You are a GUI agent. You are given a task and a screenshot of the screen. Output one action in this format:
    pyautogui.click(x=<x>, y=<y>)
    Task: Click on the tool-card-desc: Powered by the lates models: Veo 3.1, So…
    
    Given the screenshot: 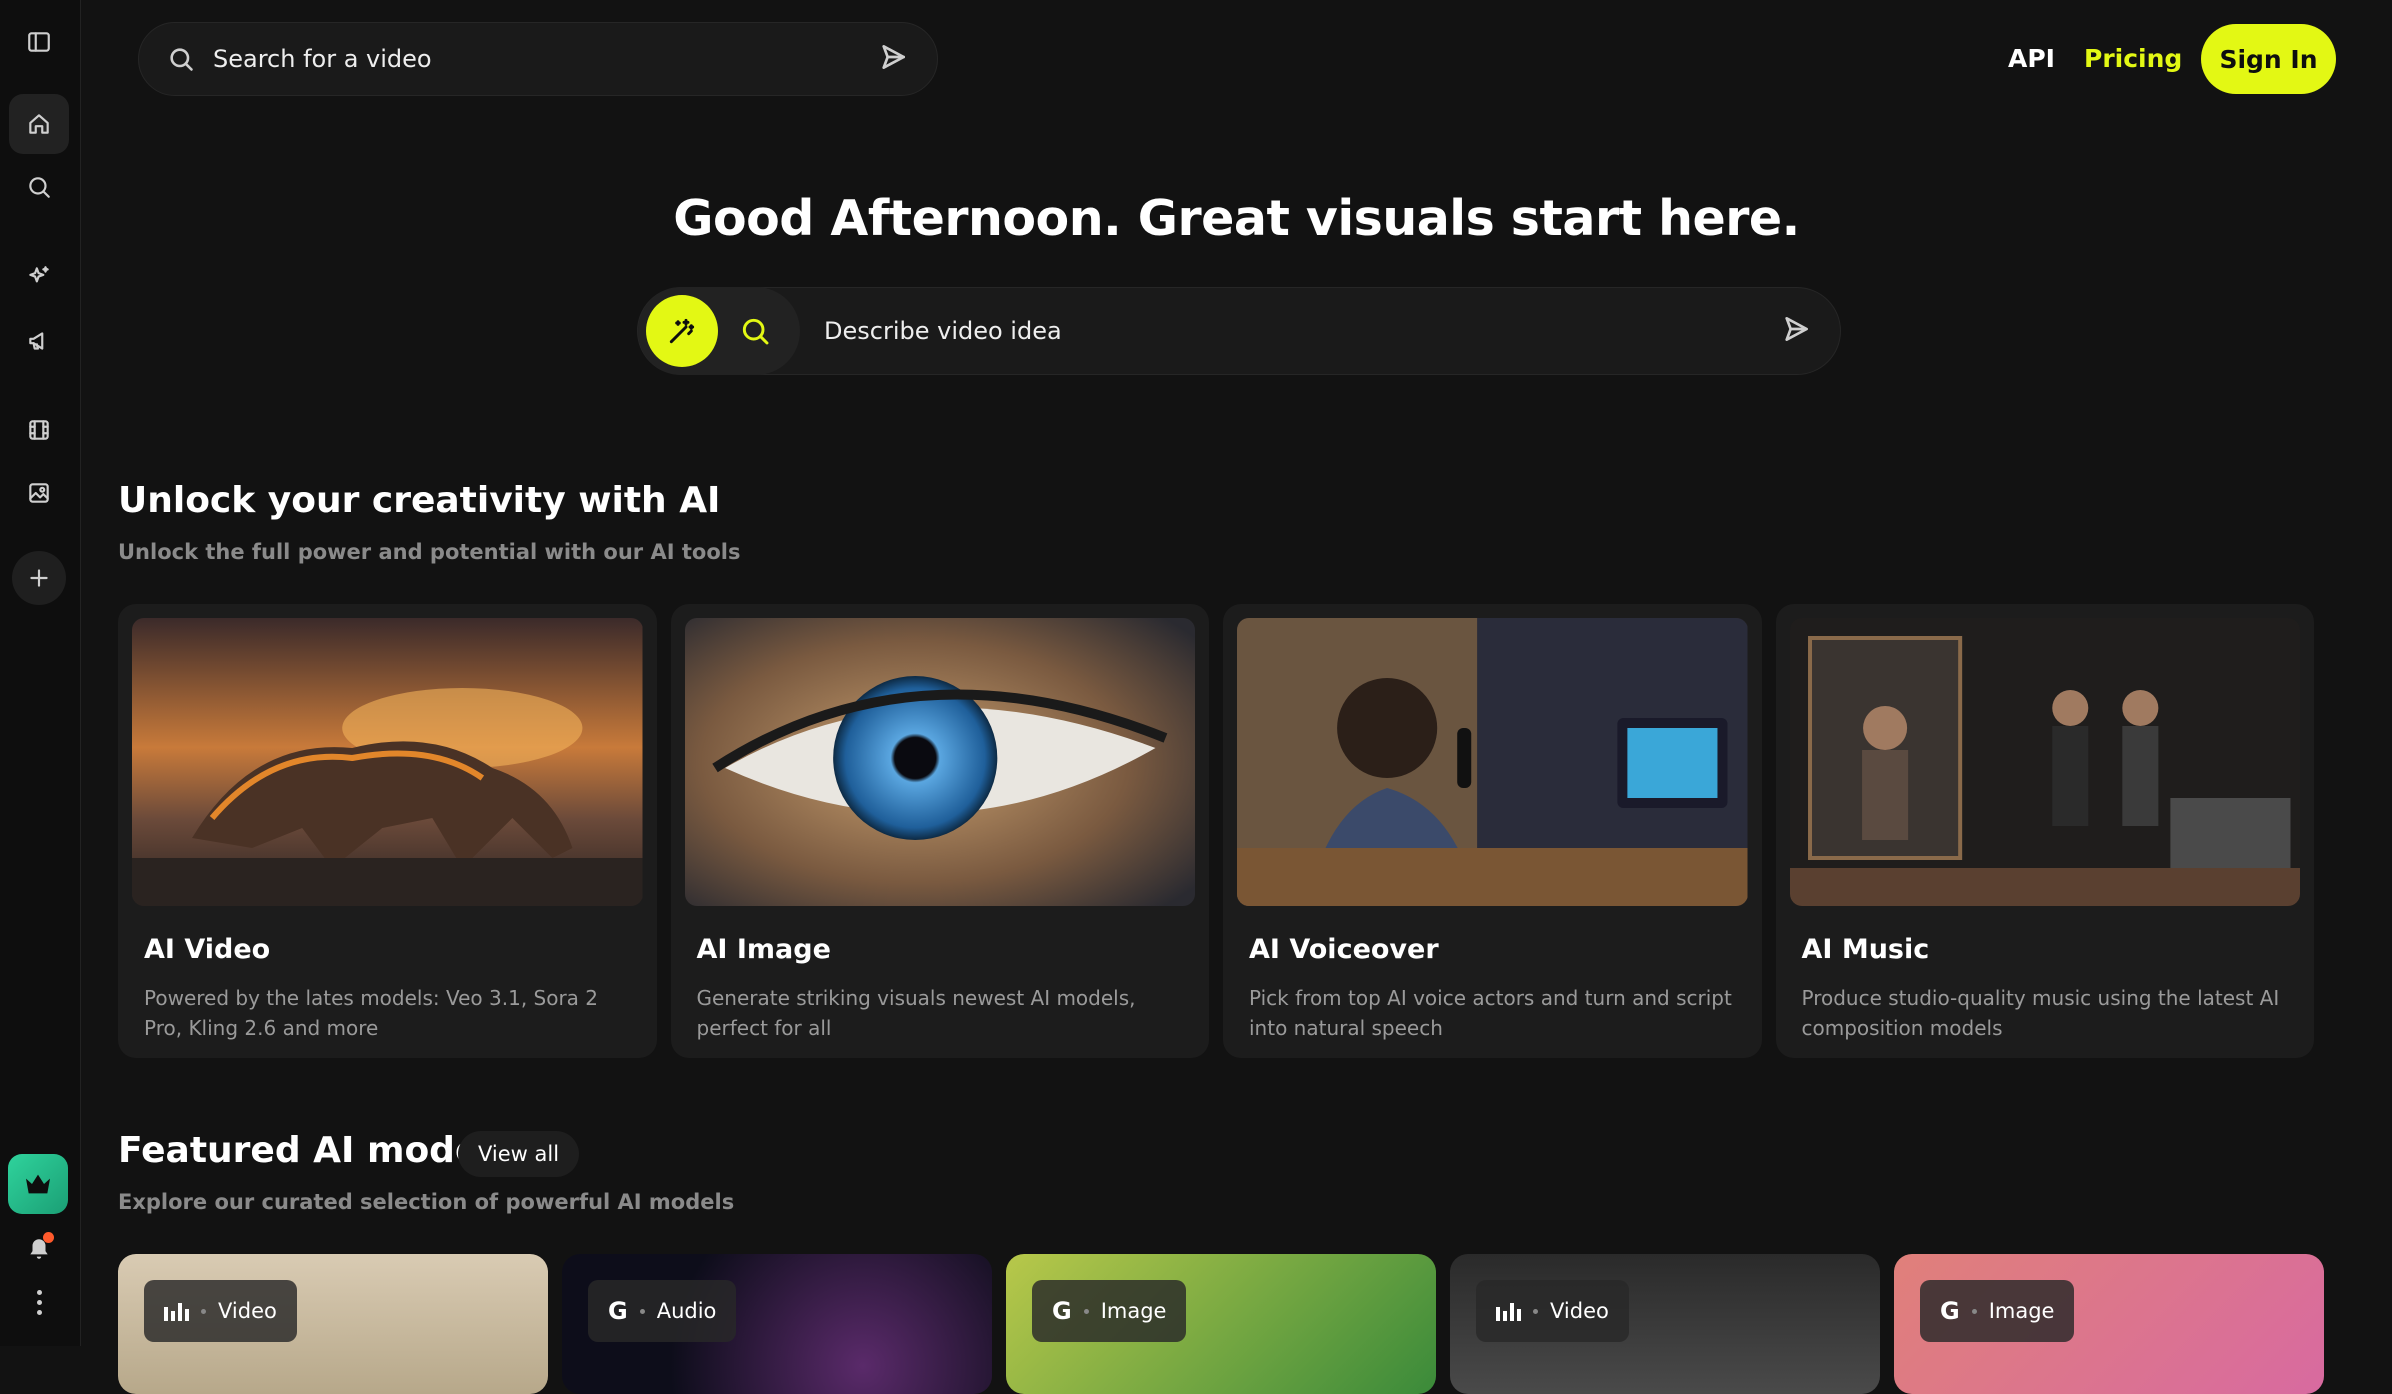 What is the action you would take?
    pyautogui.click(x=371, y=1013)
    